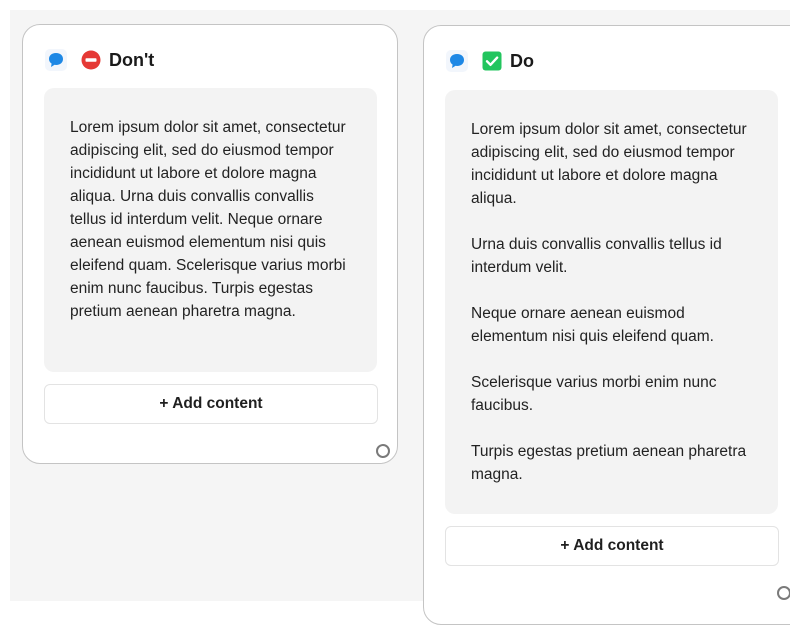  Describe the element at coordinates (492, 61) in the screenshot. I see `check-box-icon` at that location.